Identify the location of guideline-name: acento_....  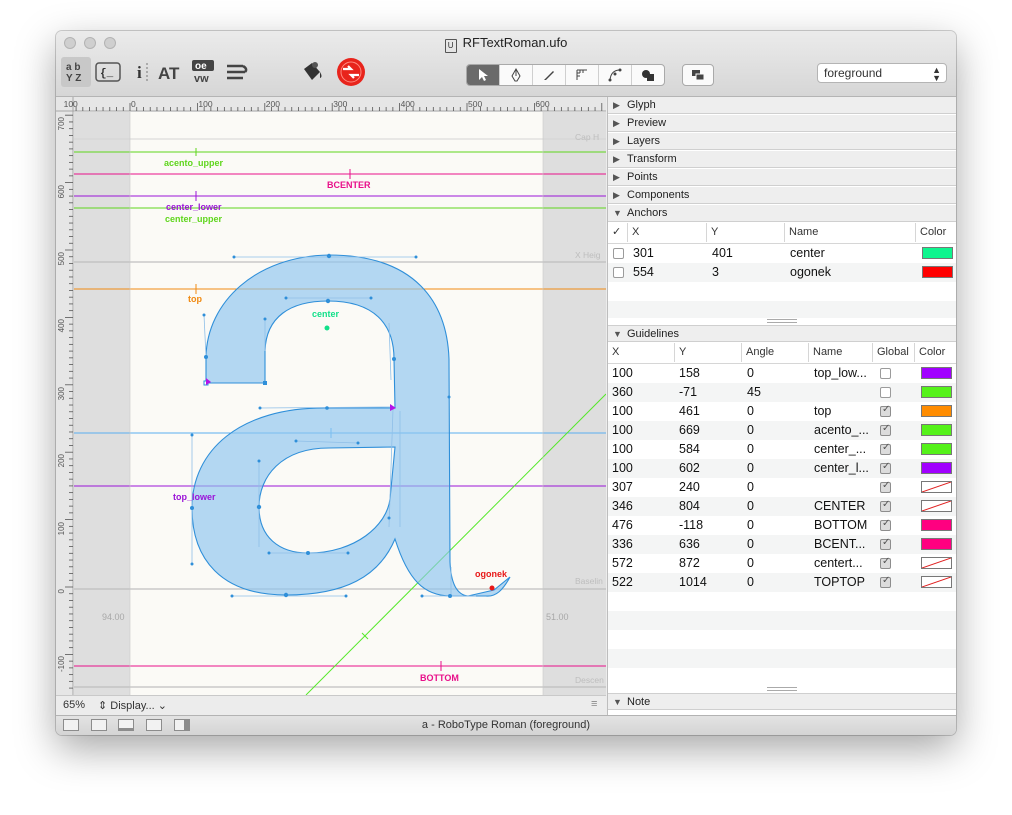
(841, 430).